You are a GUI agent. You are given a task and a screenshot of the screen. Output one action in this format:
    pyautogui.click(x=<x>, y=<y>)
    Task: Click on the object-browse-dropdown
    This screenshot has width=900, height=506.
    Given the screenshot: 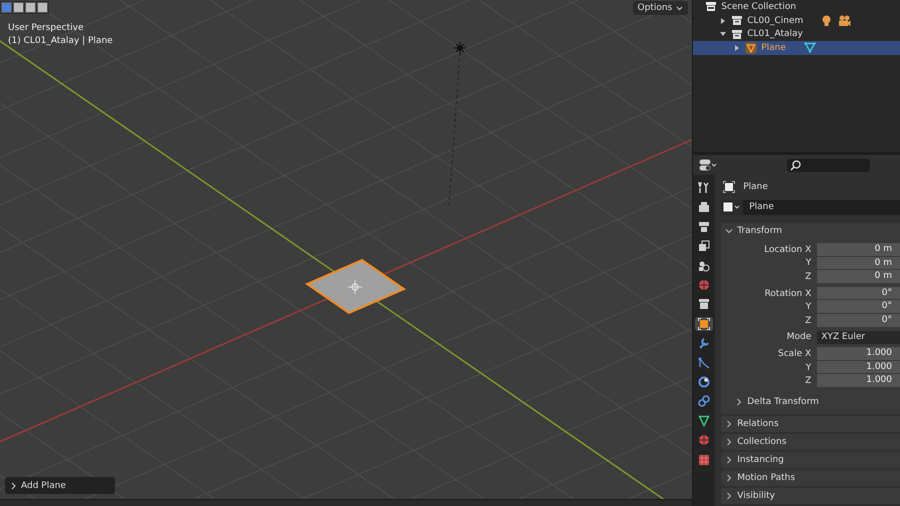 What is the action you would take?
    pyautogui.click(x=732, y=207)
    